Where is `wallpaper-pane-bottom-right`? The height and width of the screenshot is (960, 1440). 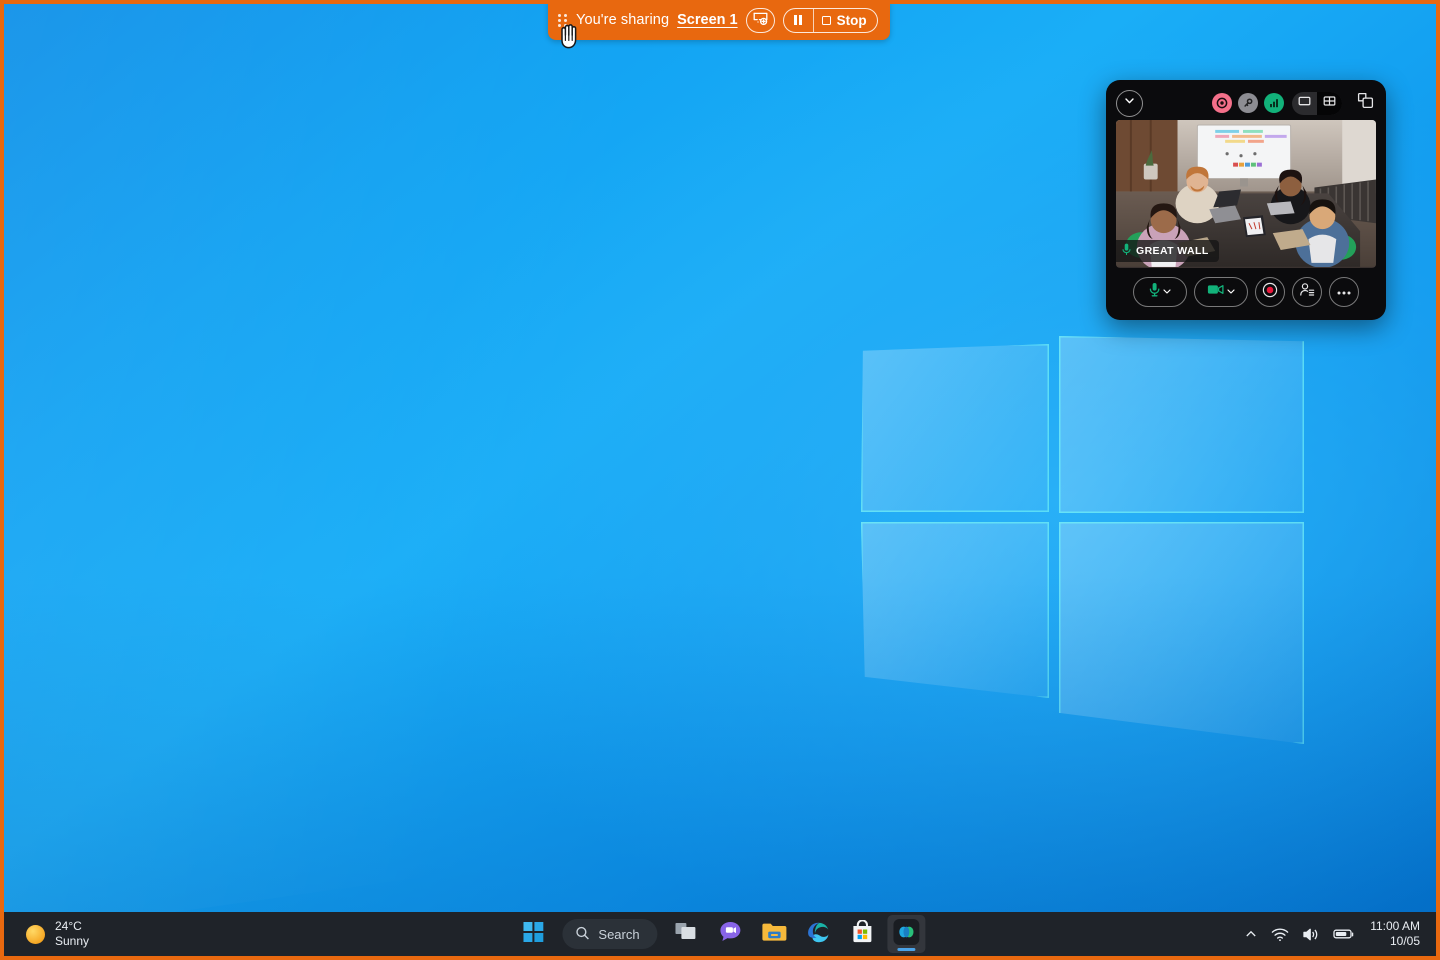 wallpaper-pane-bottom-right is located at coordinates (1181, 633).